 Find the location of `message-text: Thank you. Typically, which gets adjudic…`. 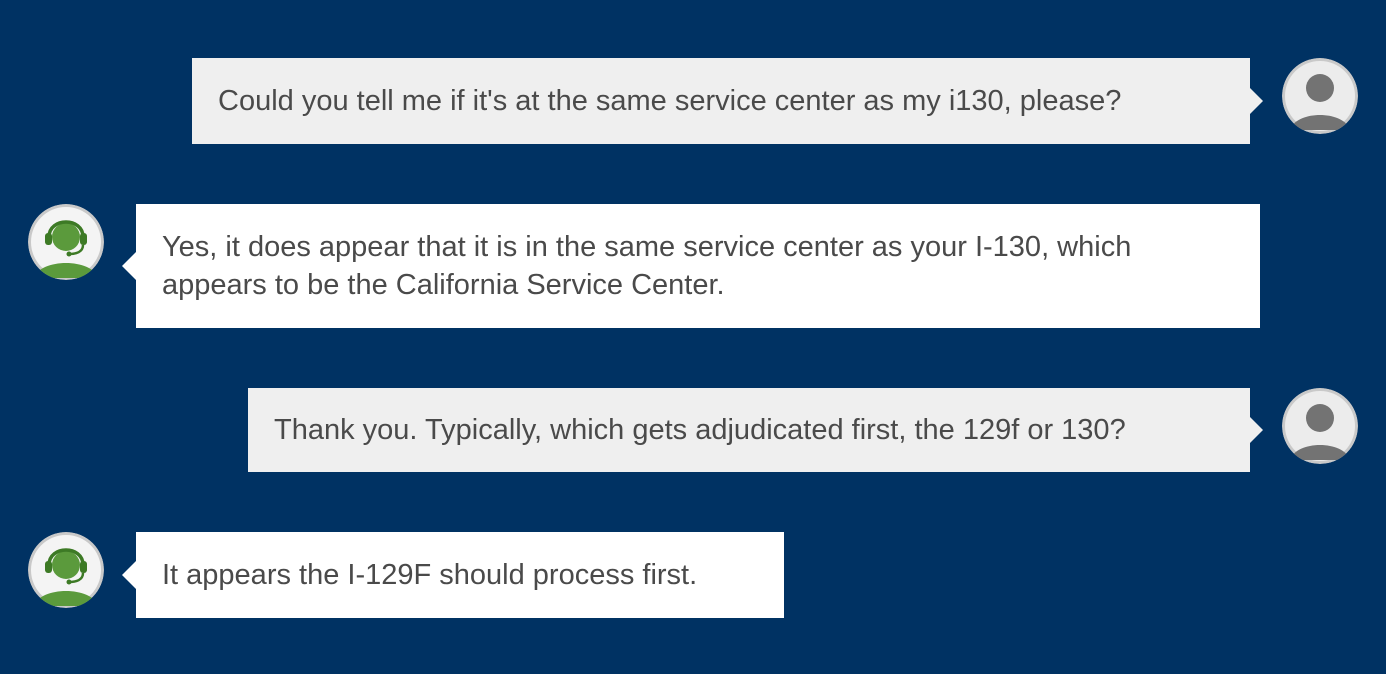

message-text: Thank you. Typically, which gets adjudic… is located at coordinates (700, 430).